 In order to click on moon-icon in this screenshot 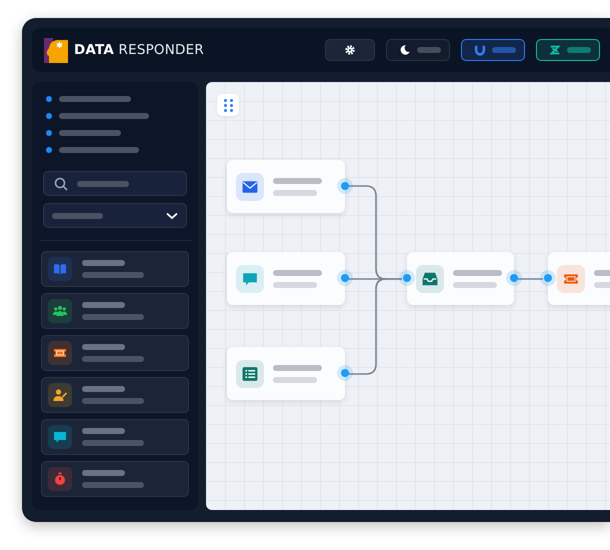, I will do `click(405, 50)`.